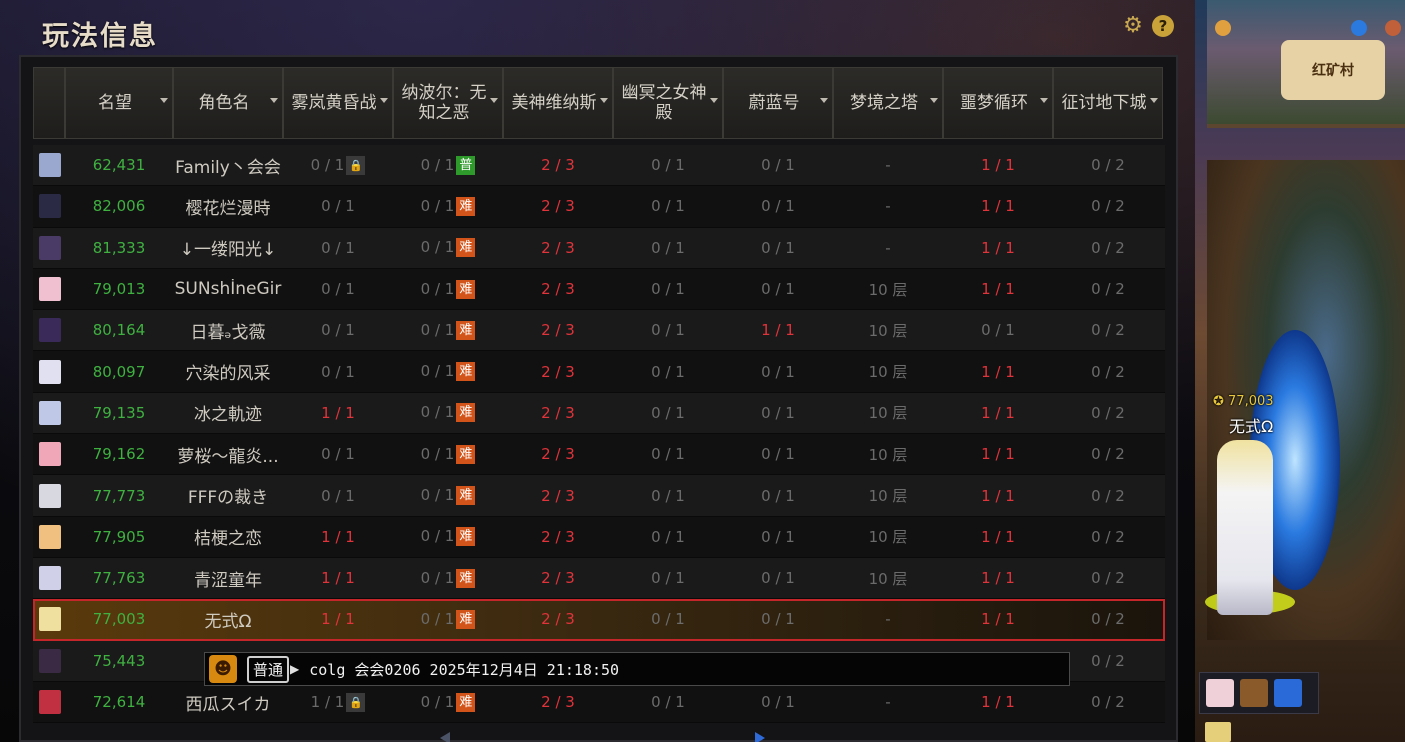  I want to click on header-col-label: 幽冥之女神殿, so click(664, 103).